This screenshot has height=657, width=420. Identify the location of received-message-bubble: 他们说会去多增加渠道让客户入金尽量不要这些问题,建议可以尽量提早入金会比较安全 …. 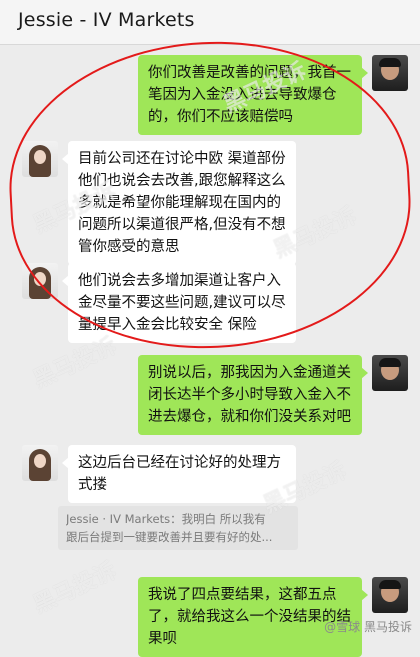
(179, 303).